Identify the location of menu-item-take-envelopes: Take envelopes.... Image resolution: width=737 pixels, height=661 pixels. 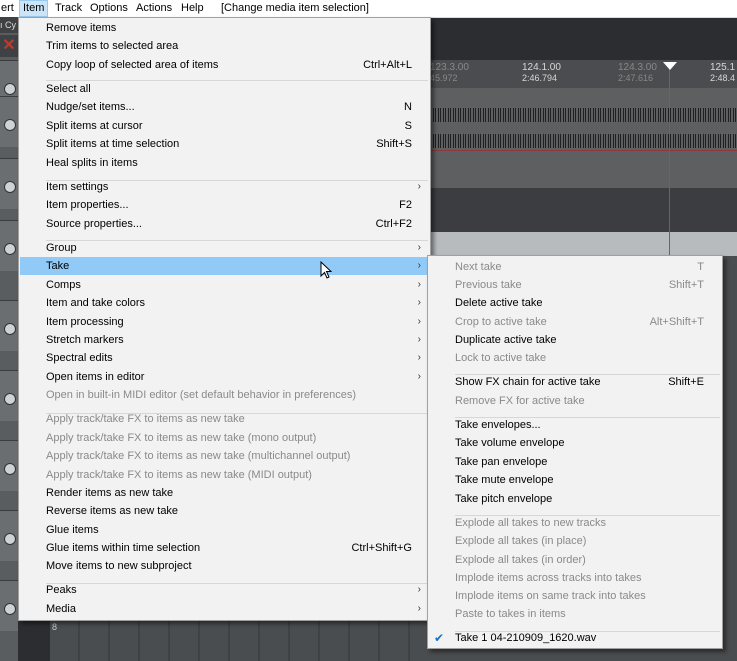
(575, 425).